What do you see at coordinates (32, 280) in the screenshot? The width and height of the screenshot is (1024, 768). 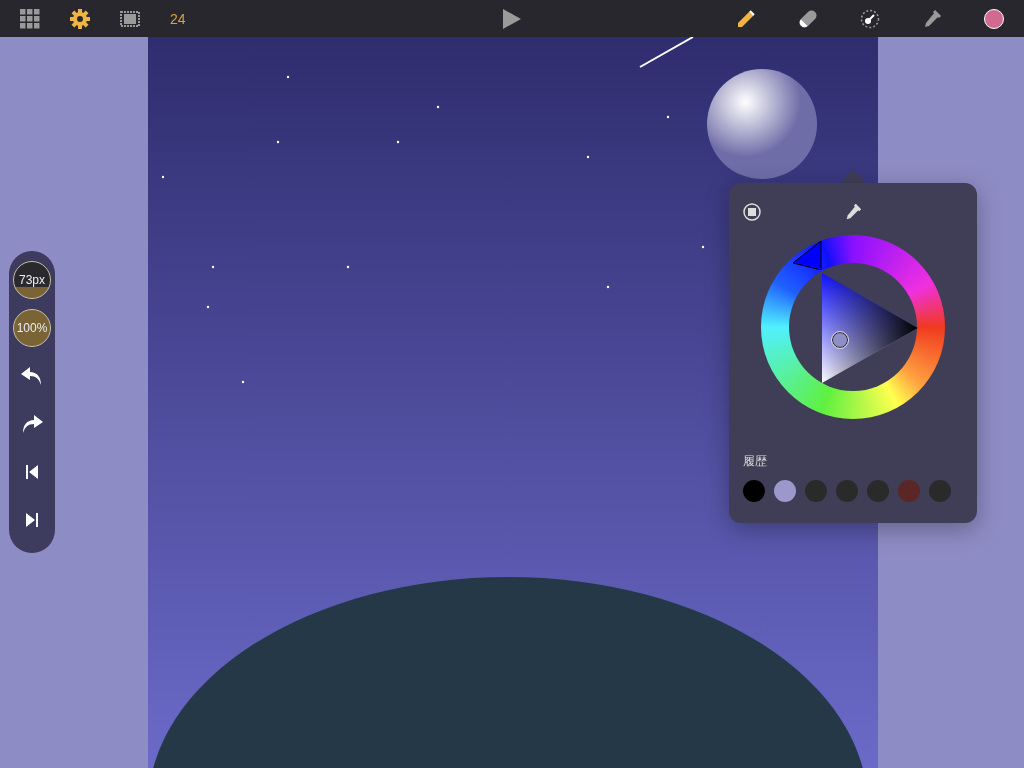 I see `brush-size-button: 73px` at bounding box center [32, 280].